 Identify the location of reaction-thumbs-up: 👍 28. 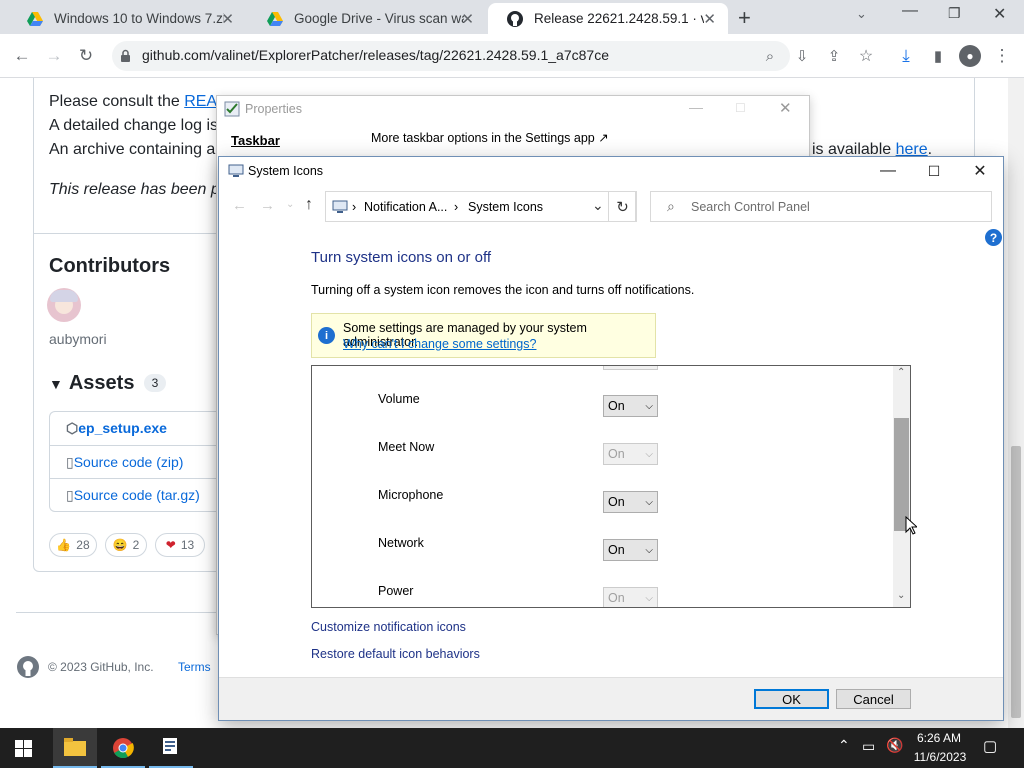
(73, 545).